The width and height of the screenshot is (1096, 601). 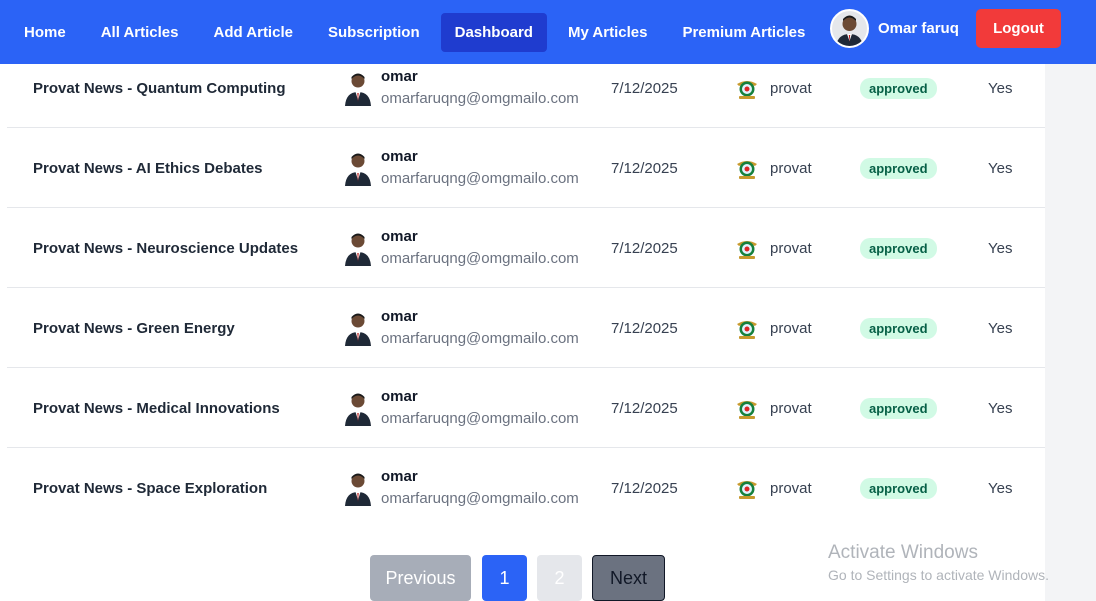 What do you see at coordinates (148, 168) in the screenshot?
I see `article-title: Provat News - AI Ethics Debates` at bounding box center [148, 168].